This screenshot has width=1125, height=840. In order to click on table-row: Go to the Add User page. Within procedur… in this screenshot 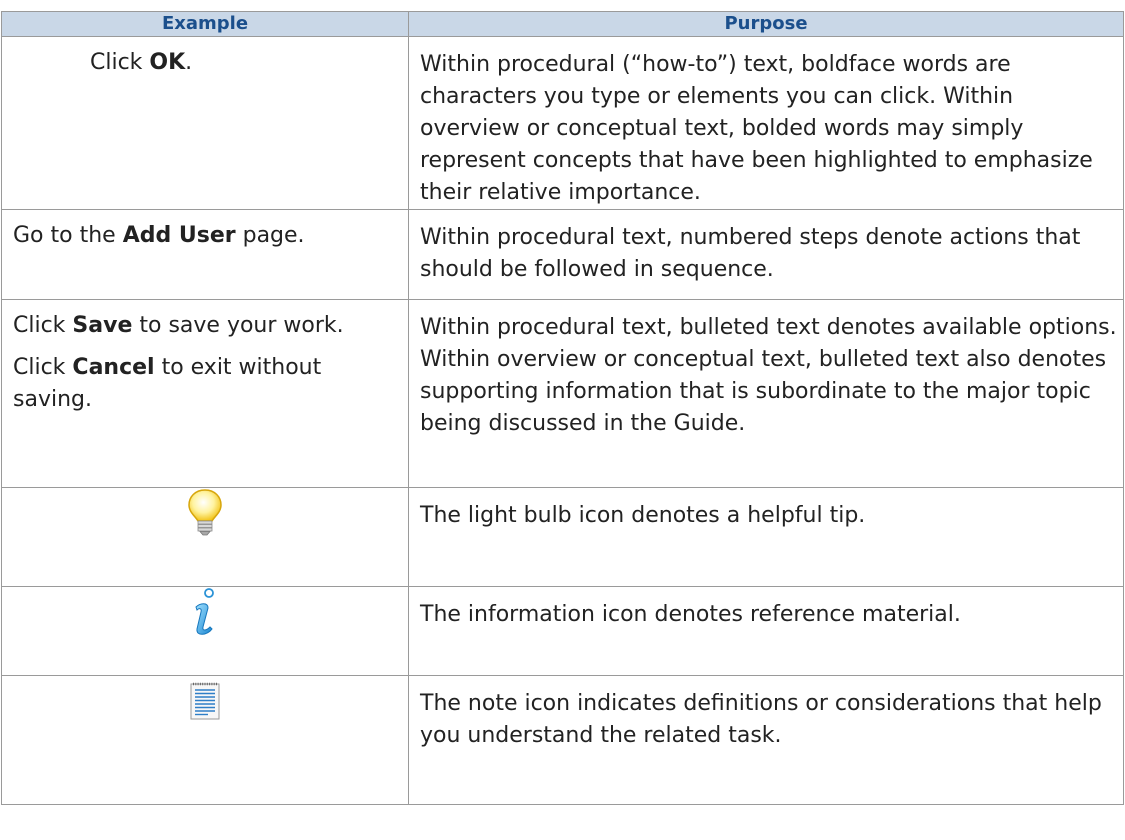, I will do `click(562, 254)`.